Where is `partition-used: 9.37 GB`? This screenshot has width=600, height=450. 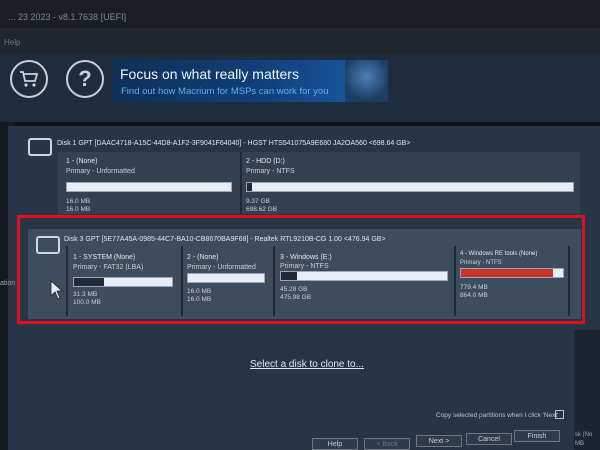
partition-used: 9.37 GB is located at coordinates (258, 201).